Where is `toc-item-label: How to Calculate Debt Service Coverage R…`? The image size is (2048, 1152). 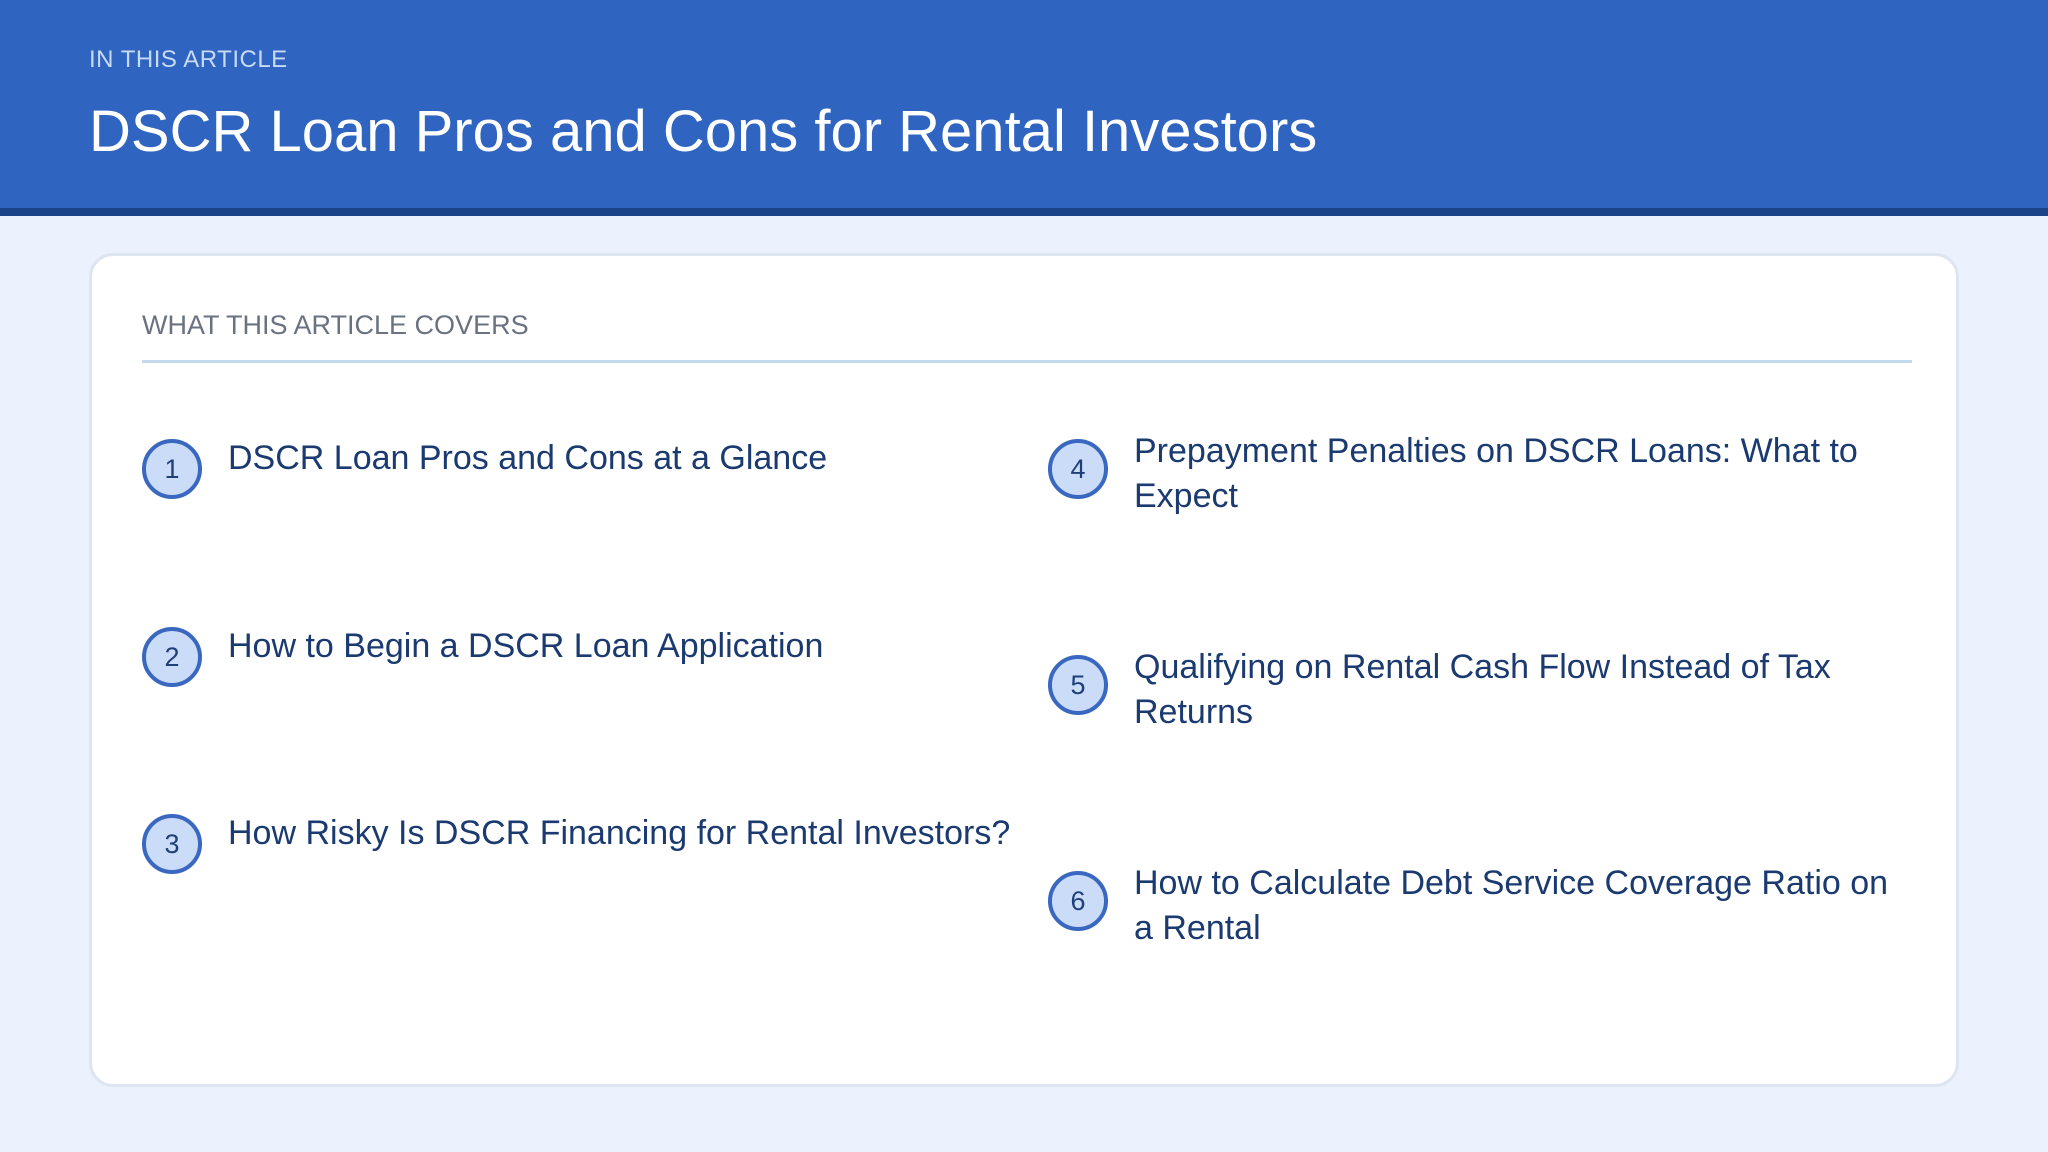 toc-item-label: How to Calculate Debt Service Coverage R… is located at coordinates (1511, 905).